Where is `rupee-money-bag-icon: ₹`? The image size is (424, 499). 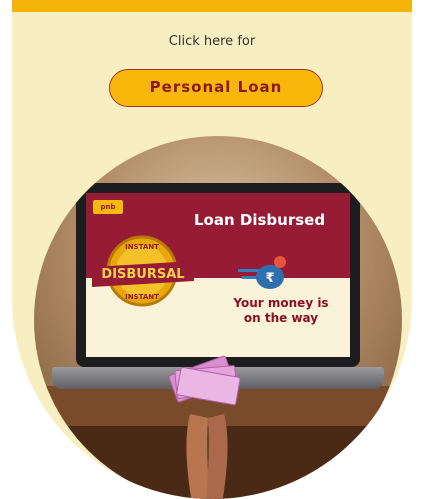
rupee-money-bag-icon: ₹ is located at coordinates (262, 272).